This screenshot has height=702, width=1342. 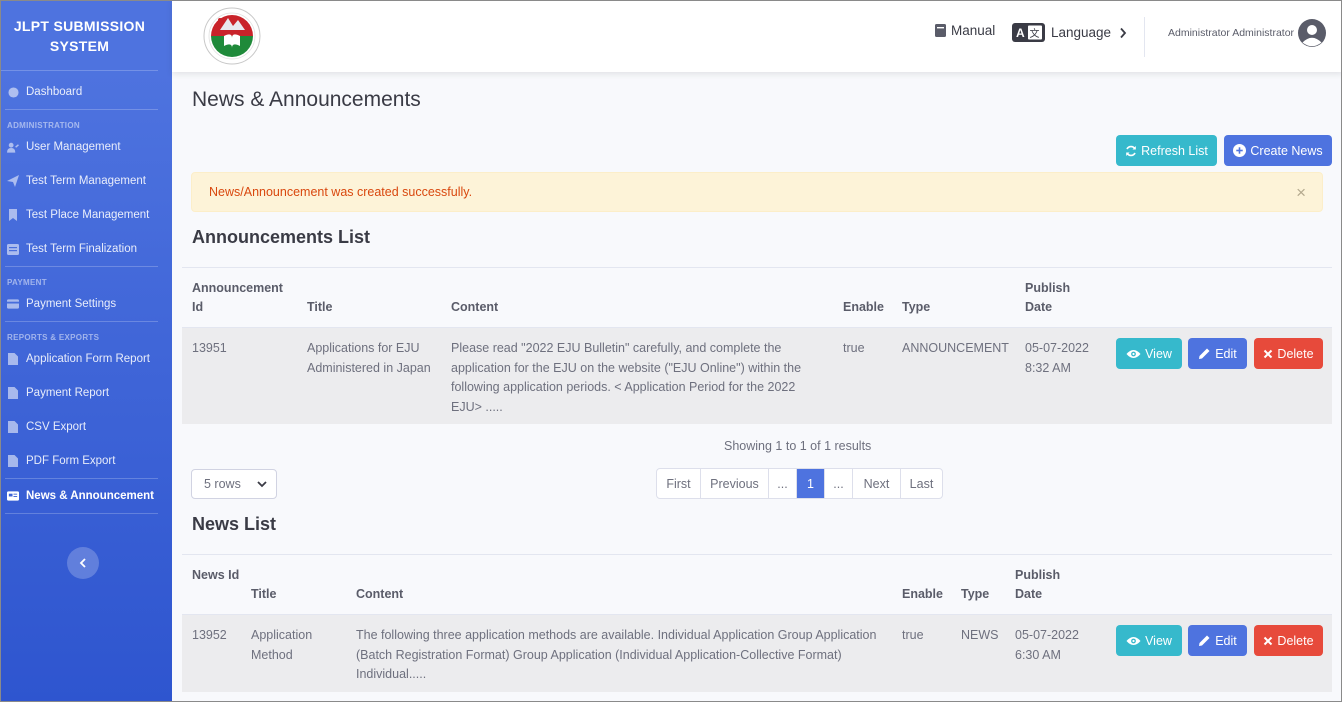 I want to click on sidebar-item-test-term-management: Test Term Management, so click(x=86, y=181).